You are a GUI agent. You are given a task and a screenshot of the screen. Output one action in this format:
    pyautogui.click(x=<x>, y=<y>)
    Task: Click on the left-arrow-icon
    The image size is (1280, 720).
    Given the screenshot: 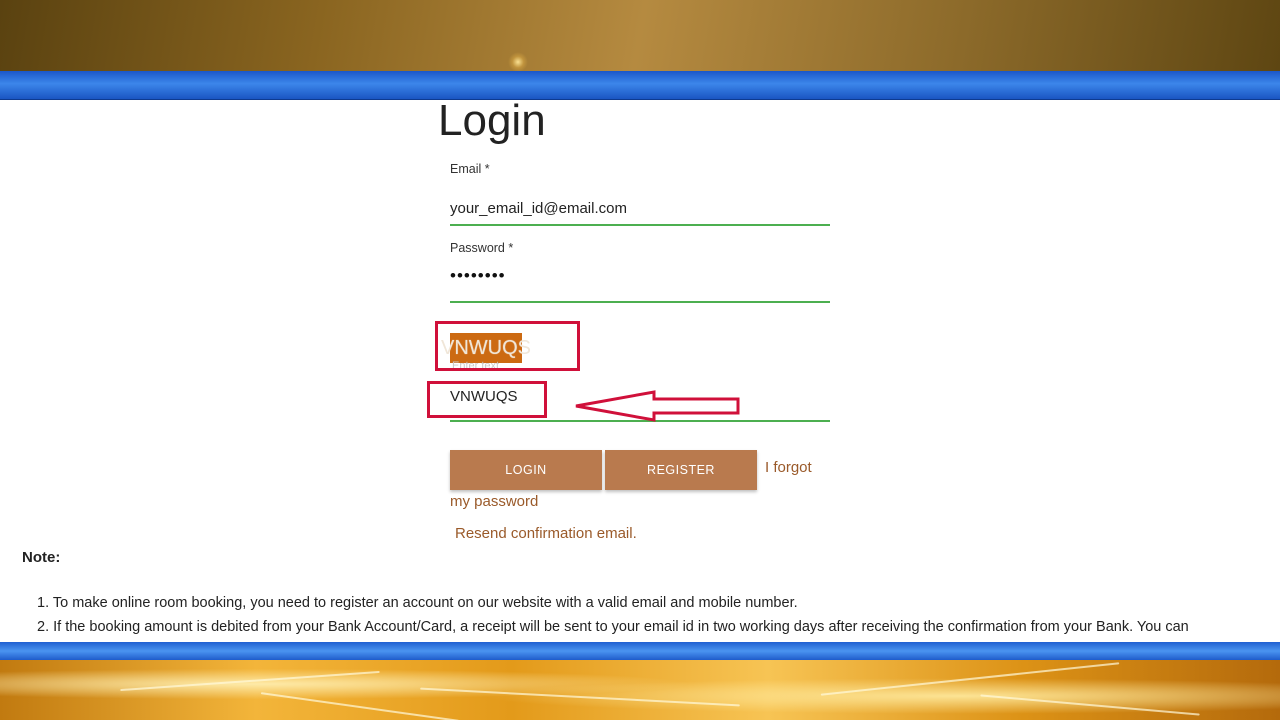 What is the action you would take?
    pyautogui.click(x=657, y=406)
    